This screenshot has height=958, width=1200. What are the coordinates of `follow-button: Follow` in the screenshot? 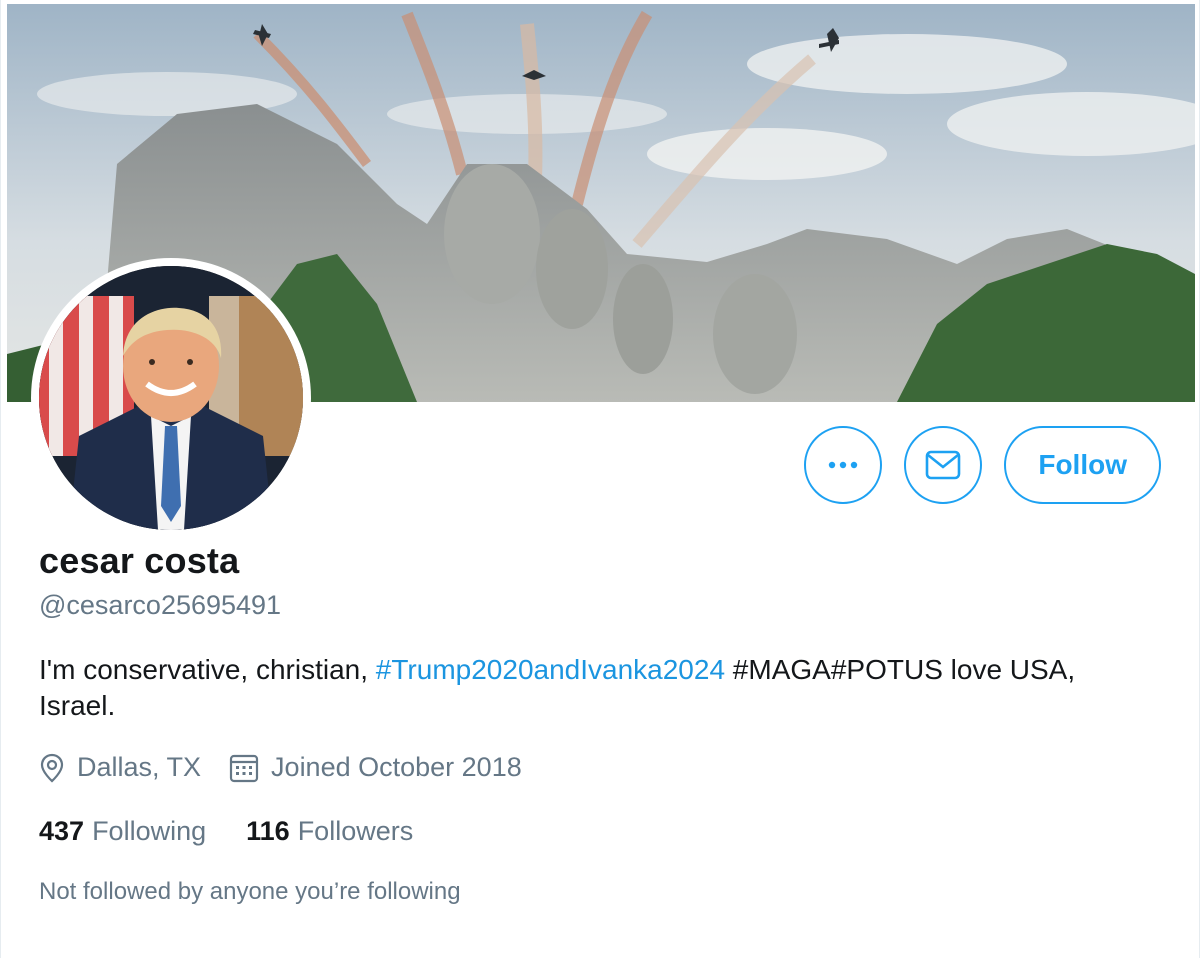 It's located at (1082, 465).